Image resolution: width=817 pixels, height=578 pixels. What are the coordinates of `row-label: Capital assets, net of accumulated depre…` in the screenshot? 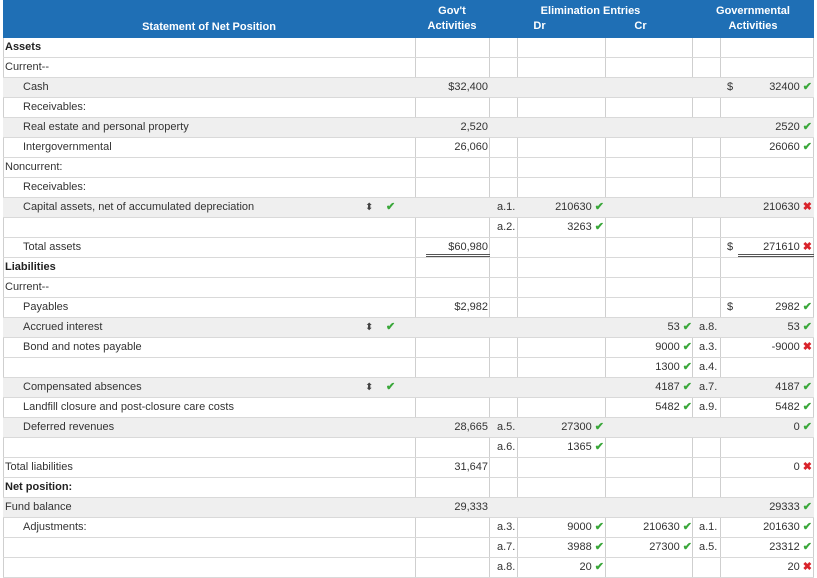 It's located at (139, 207).